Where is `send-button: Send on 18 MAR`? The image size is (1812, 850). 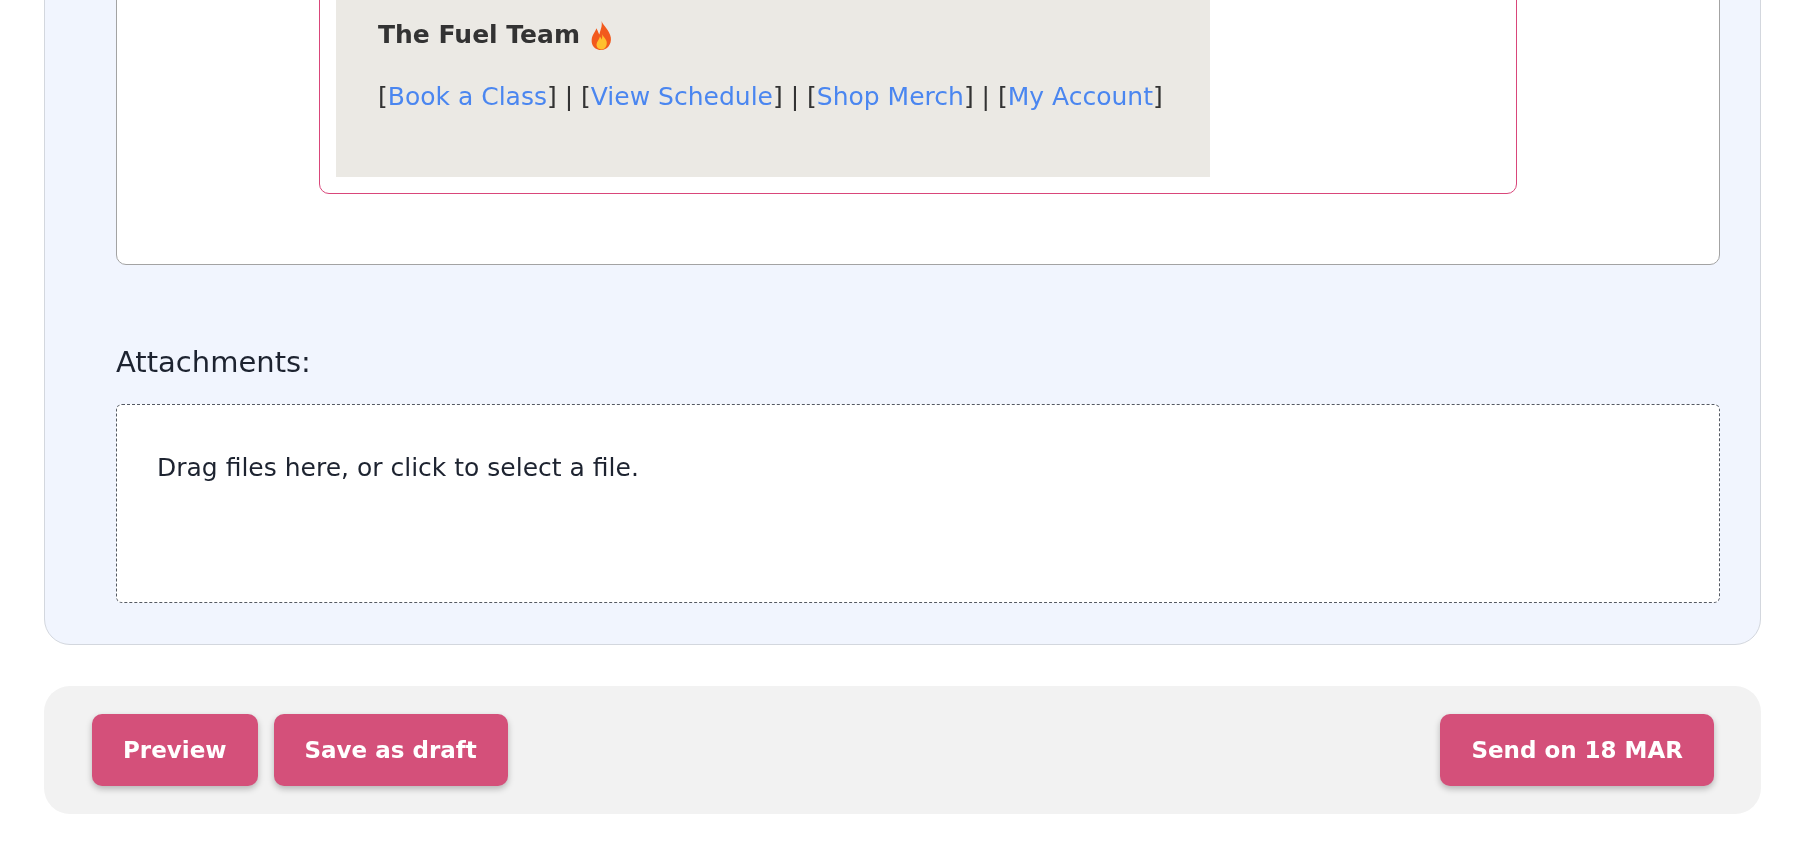 send-button: Send on 18 MAR is located at coordinates (1577, 750).